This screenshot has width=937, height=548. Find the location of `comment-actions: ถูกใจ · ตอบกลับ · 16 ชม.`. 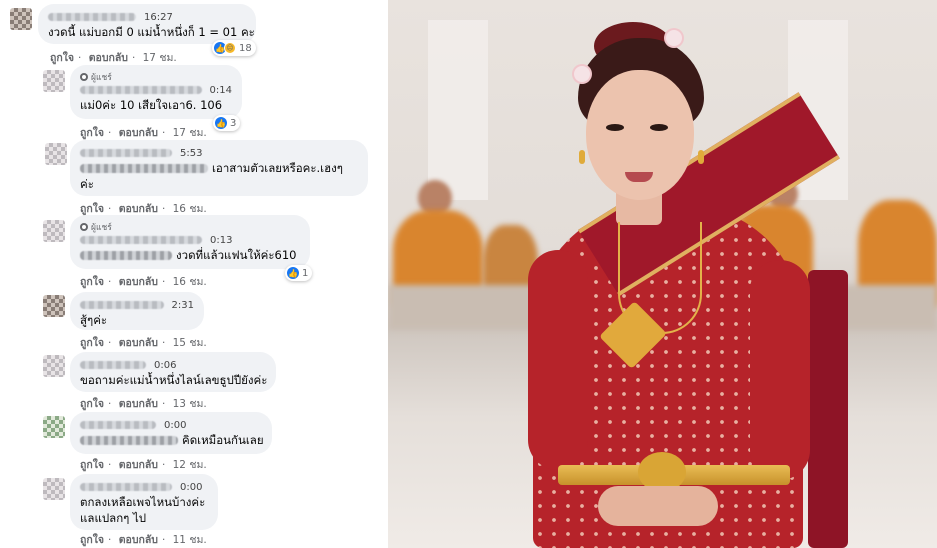

comment-actions: ถูกใจ · ตอบกลับ · 16 ชม. is located at coordinates (143, 282).